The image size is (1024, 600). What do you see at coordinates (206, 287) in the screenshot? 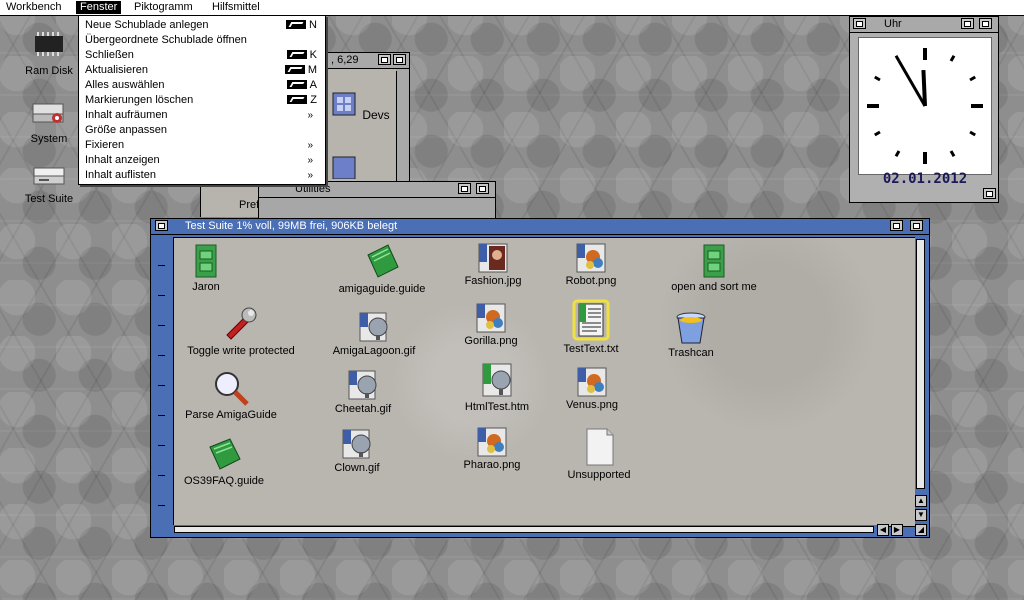
I see `file-icon-label: Jaron` at bounding box center [206, 287].